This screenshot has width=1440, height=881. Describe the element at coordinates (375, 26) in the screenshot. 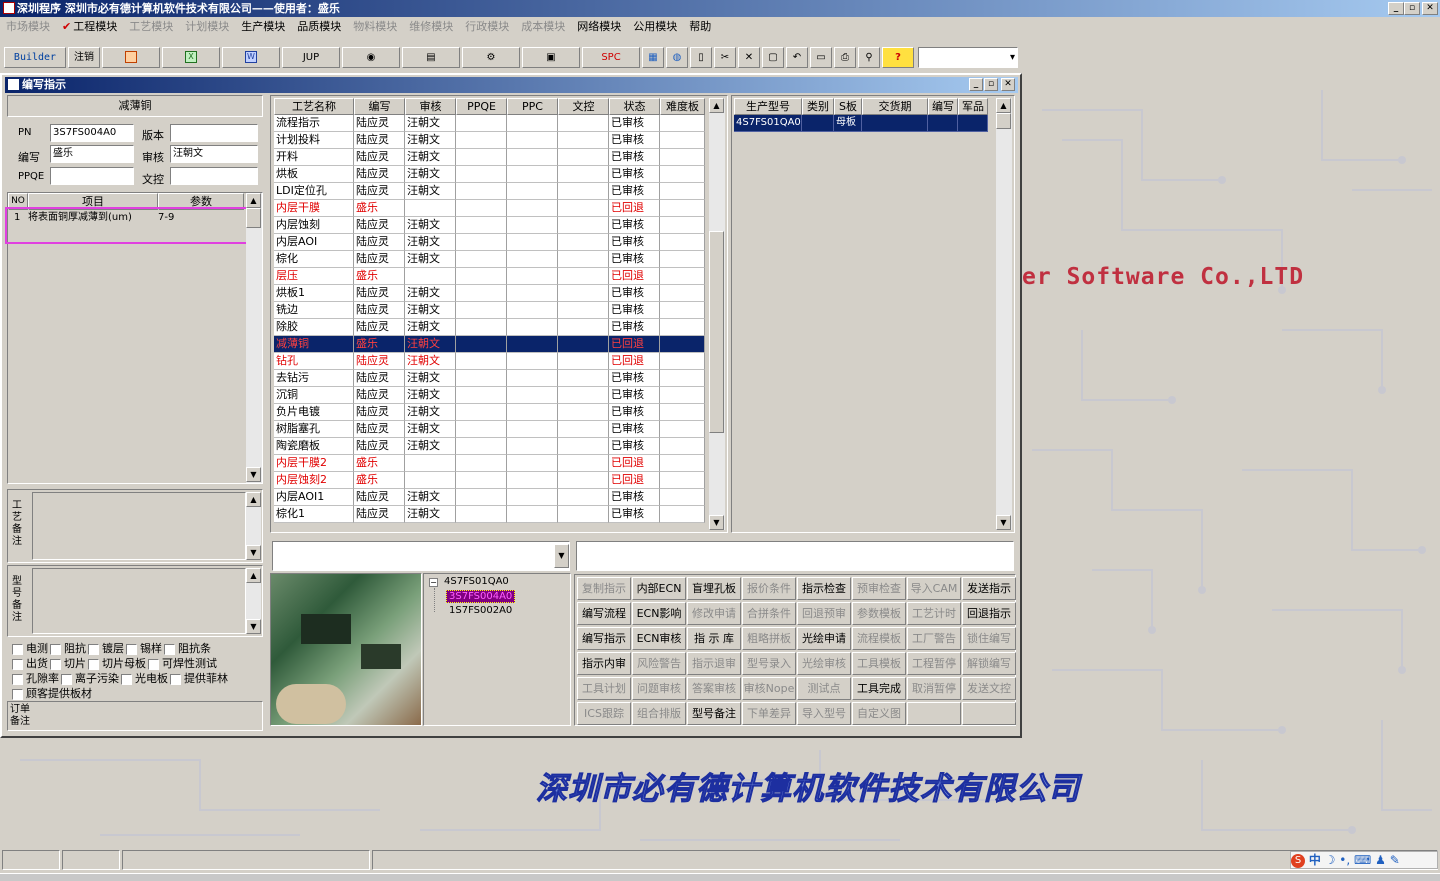

I see `menu-item: 物料模块` at that location.